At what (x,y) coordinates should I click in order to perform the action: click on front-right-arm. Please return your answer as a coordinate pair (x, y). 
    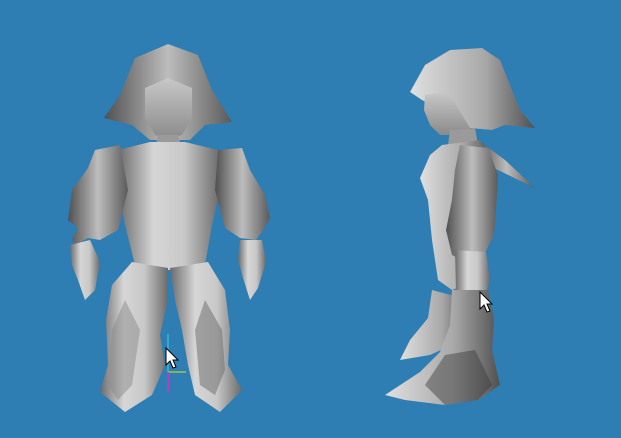
    Looking at the image, I should click on (242, 194).